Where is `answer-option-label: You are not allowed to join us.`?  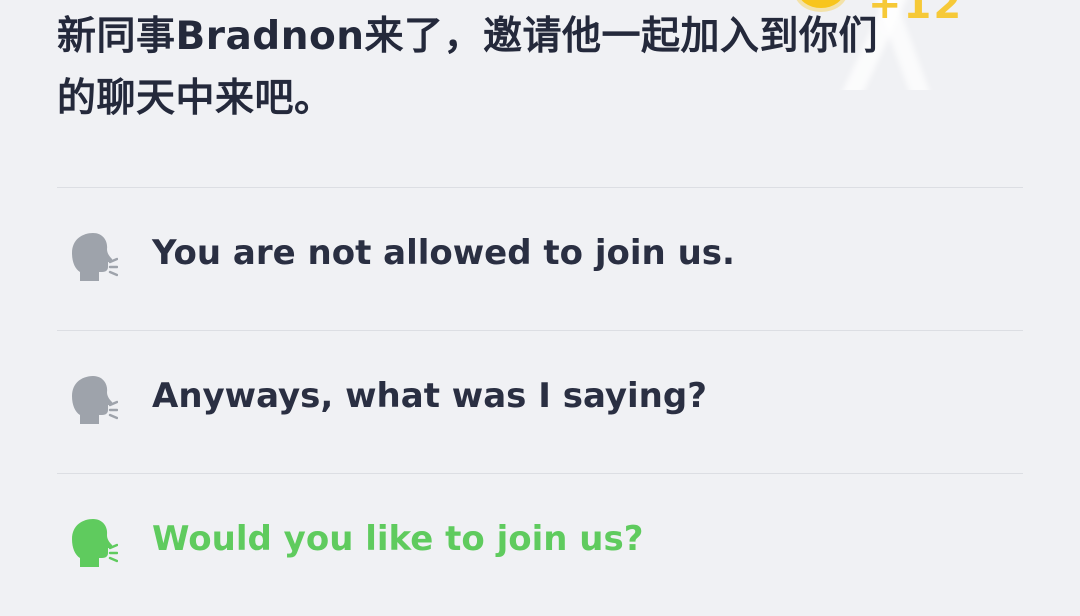
answer-option-label: You are not allowed to join us. is located at coordinates (443, 253).